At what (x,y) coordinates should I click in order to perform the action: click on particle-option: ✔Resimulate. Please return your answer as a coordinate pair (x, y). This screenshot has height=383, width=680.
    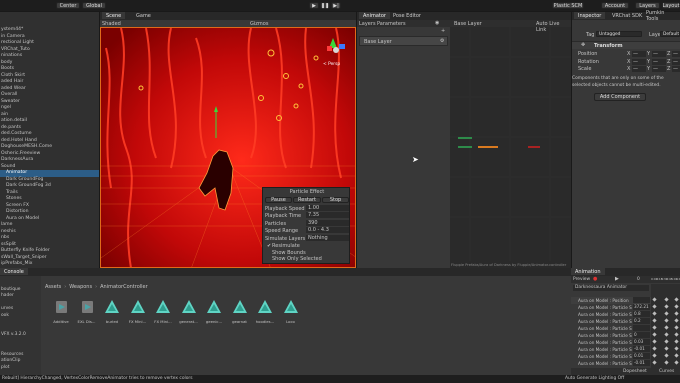
    Looking at the image, I should click on (283, 246).